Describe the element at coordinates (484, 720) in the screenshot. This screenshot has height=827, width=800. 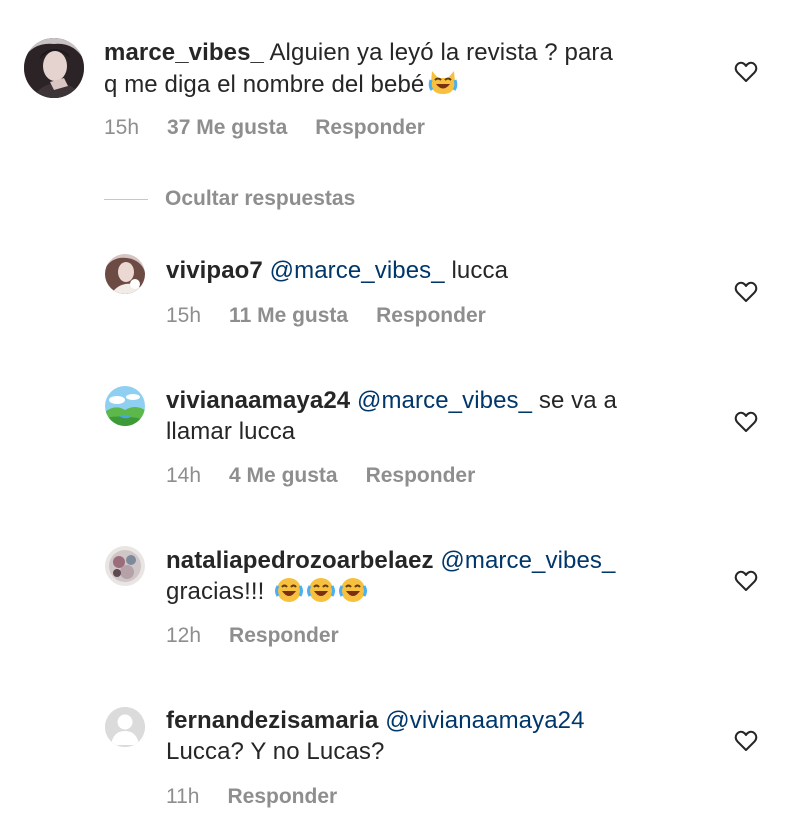
I see `mention-link: @vivianaamaya24` at that location.